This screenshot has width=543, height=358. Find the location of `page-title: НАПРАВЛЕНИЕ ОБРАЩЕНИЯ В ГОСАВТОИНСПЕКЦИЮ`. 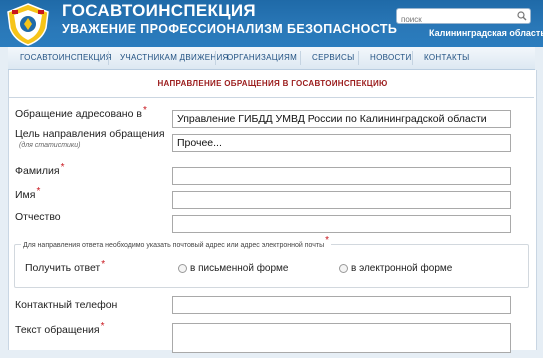

page-title: НАПРАВЛЕНИЕ ОБРАЩЕНИЯ В ГОСАВТОИНСПЕКЦИЮ is located at coordinates (272, 83).